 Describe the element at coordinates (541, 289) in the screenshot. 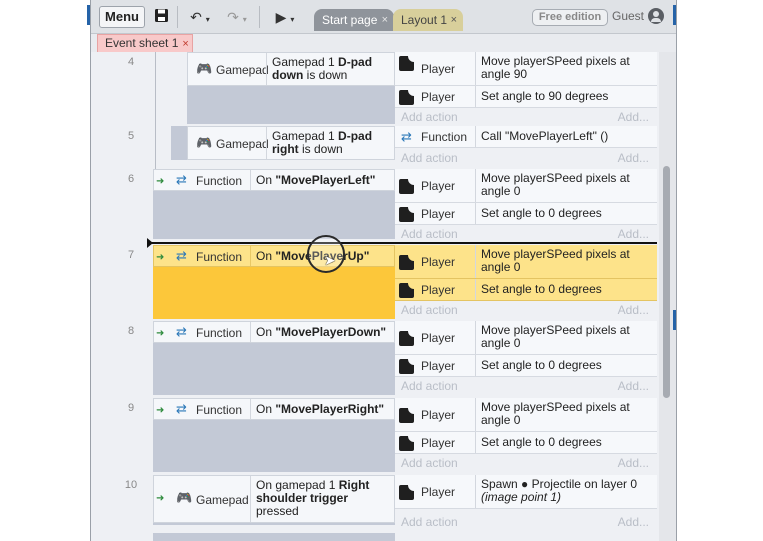

I see `action-text: Set angle to 0 degrees` at that location.